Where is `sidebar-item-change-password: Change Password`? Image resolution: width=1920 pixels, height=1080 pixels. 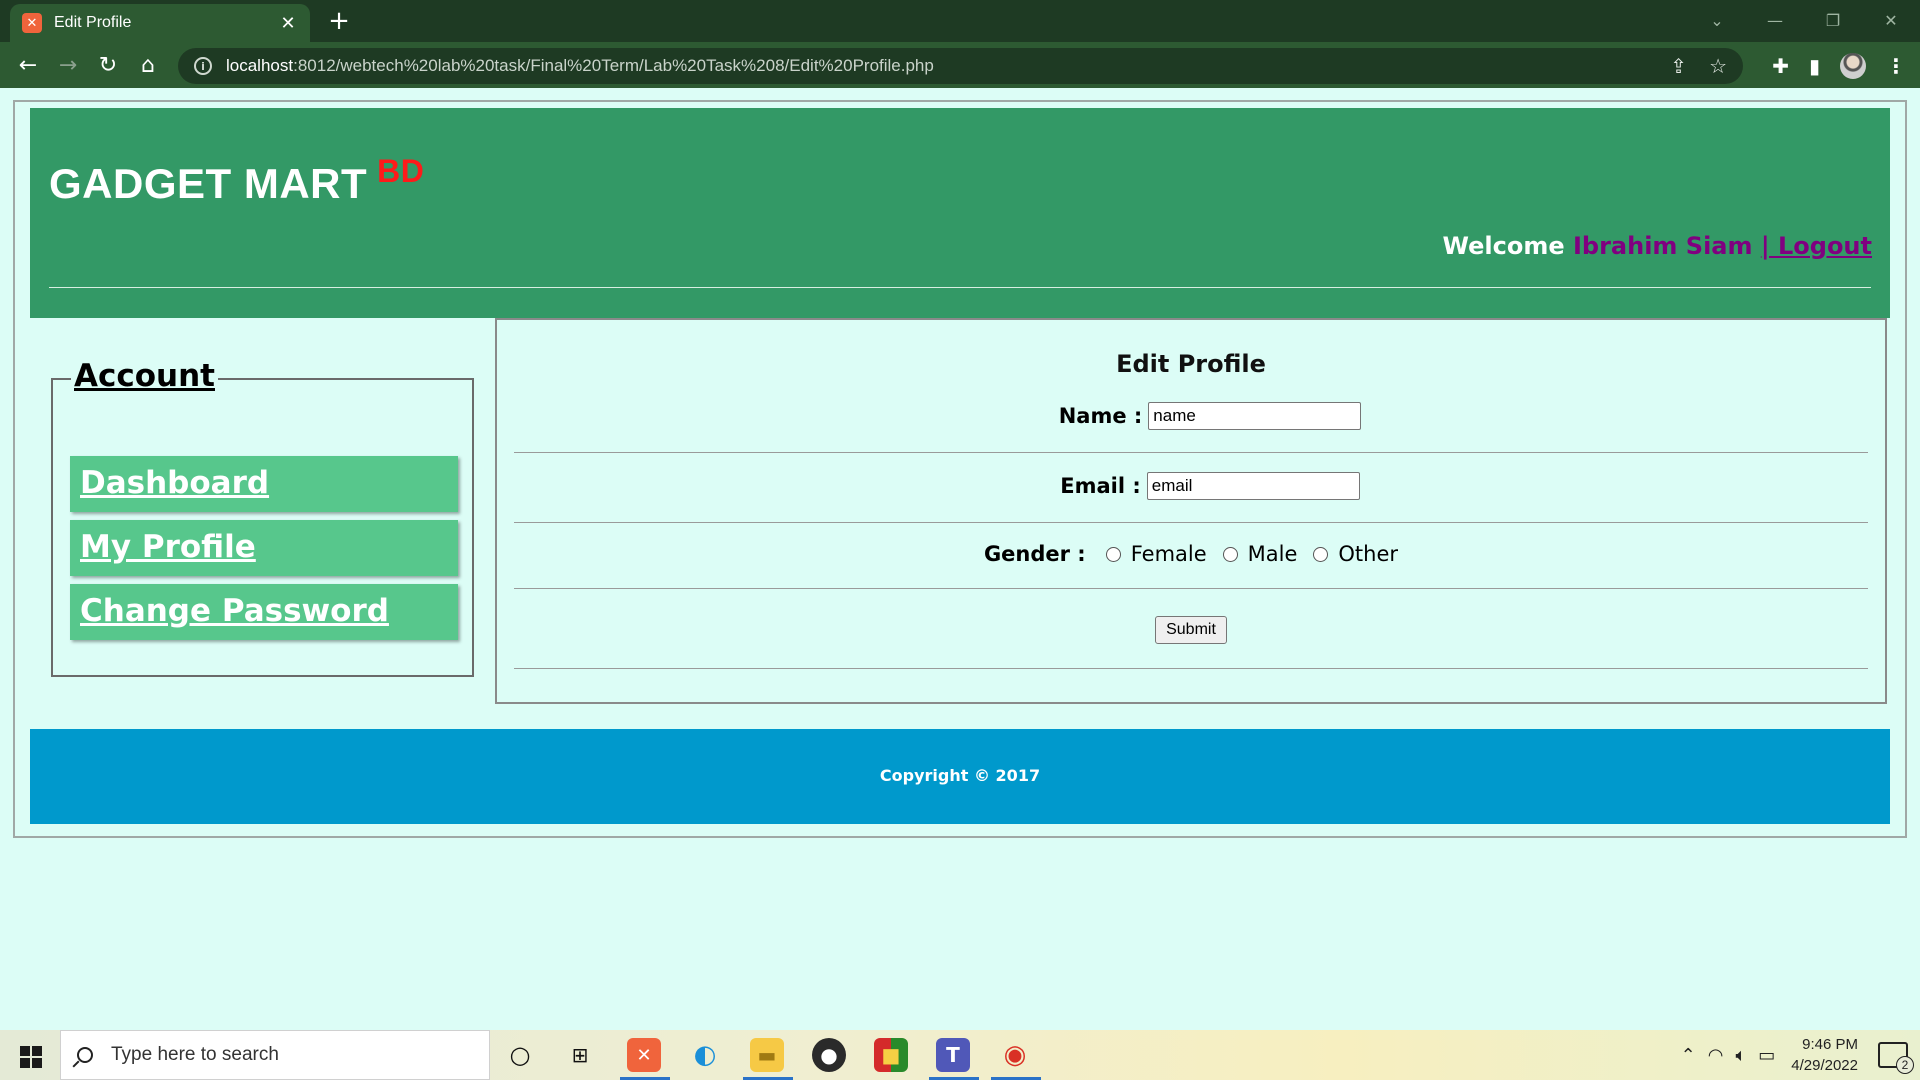
sidebar-item-change-password: Change Password is located at coordinates (264, 612).